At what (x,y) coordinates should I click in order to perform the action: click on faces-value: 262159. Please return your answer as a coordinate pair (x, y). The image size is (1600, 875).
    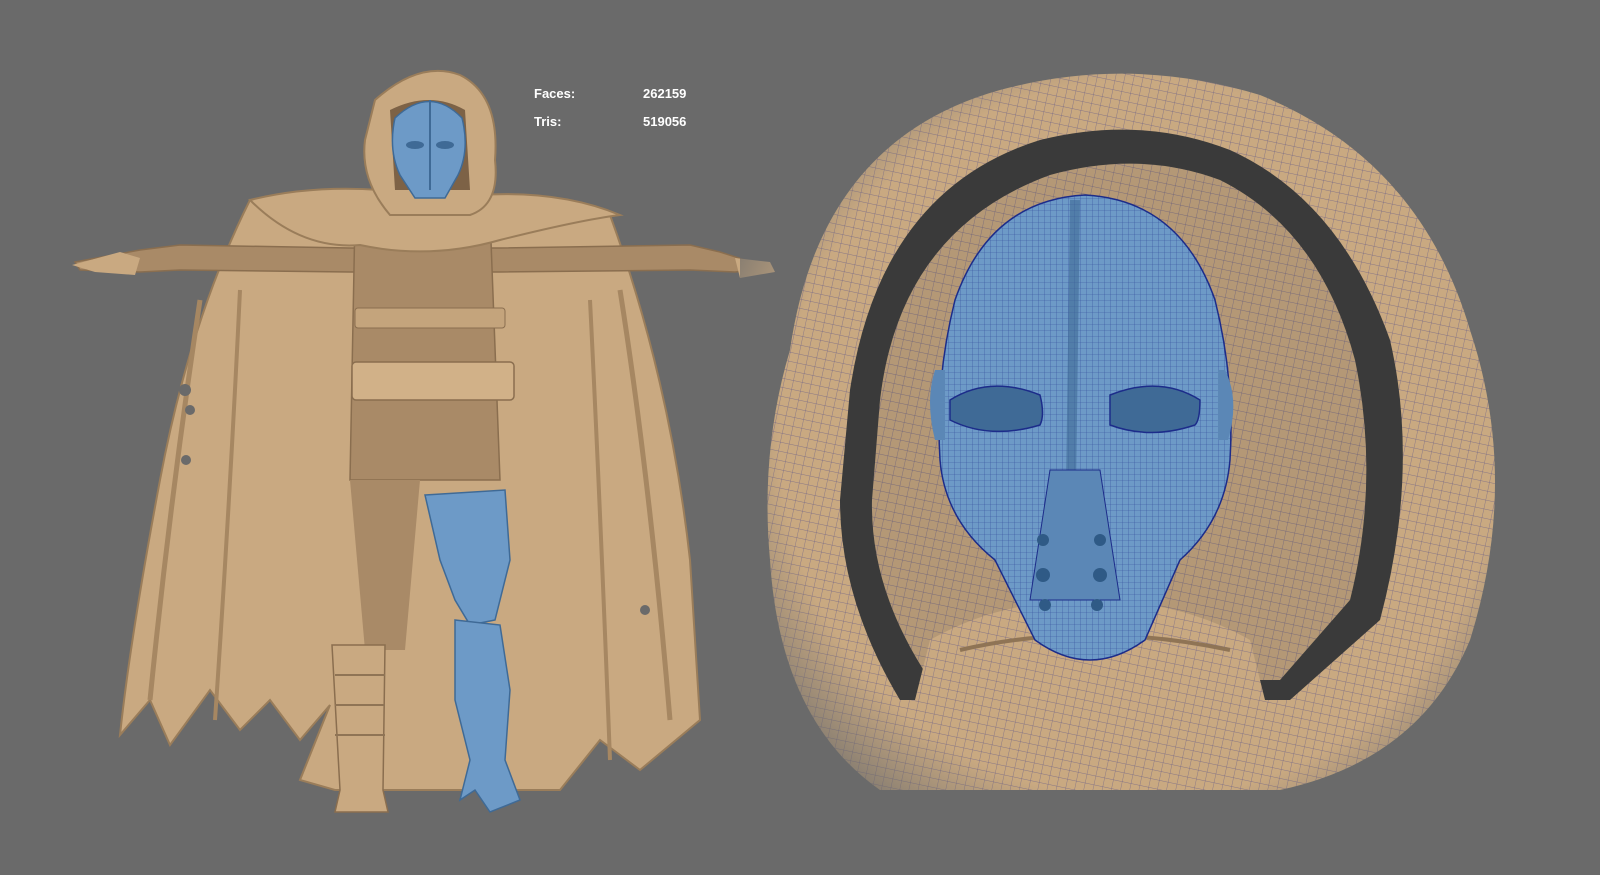
    Looking at the image, I should click on (665, 93).